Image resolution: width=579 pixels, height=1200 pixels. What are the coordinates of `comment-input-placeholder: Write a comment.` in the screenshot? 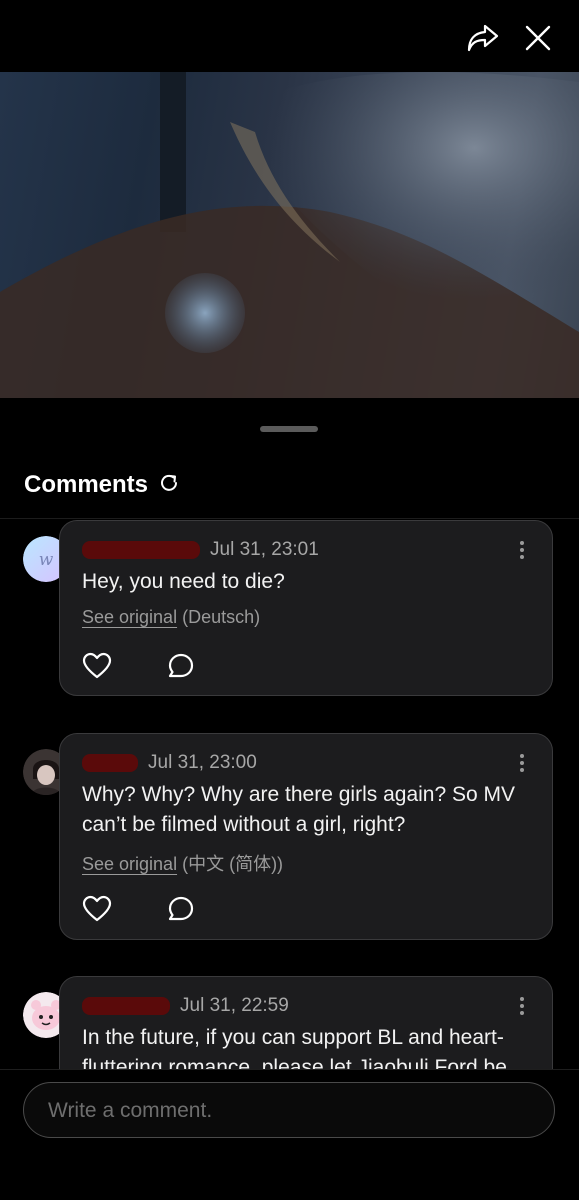 It's located at (130, 1110).